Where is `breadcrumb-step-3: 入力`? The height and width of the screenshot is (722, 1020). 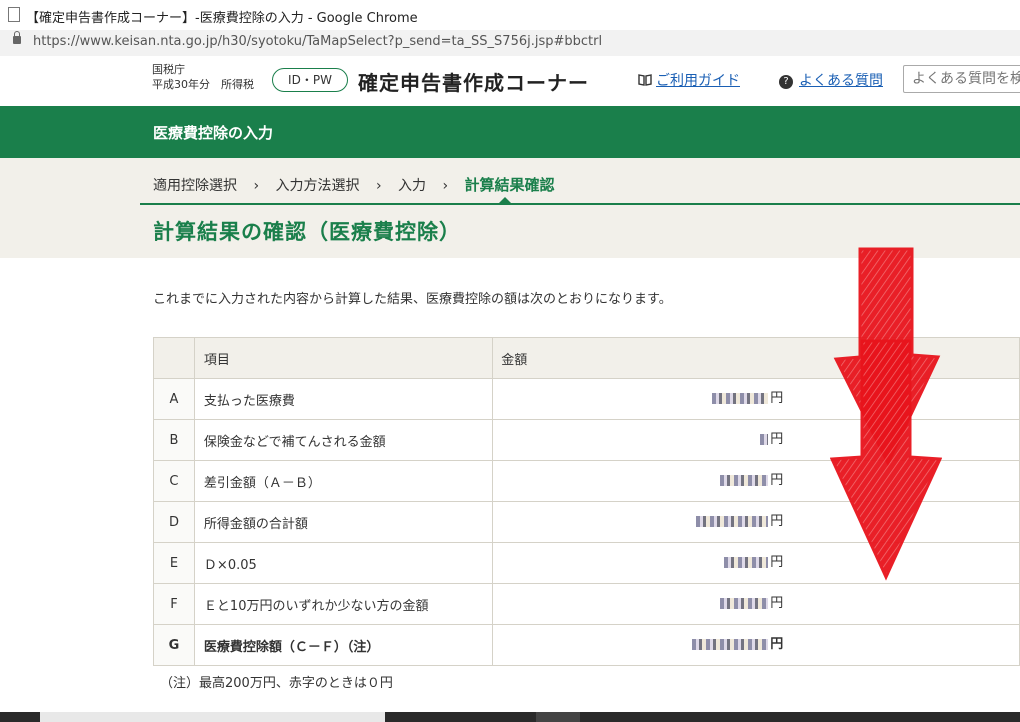 breadcrumb-step-3: 入力 is located at coordinates (412, 186).